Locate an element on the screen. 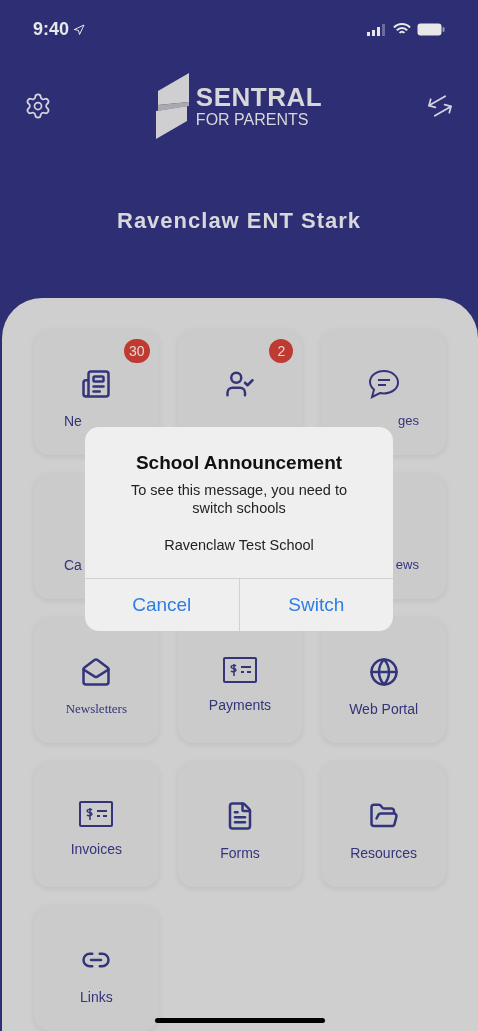  tile-label: ges is located at coordinates (408, 421).